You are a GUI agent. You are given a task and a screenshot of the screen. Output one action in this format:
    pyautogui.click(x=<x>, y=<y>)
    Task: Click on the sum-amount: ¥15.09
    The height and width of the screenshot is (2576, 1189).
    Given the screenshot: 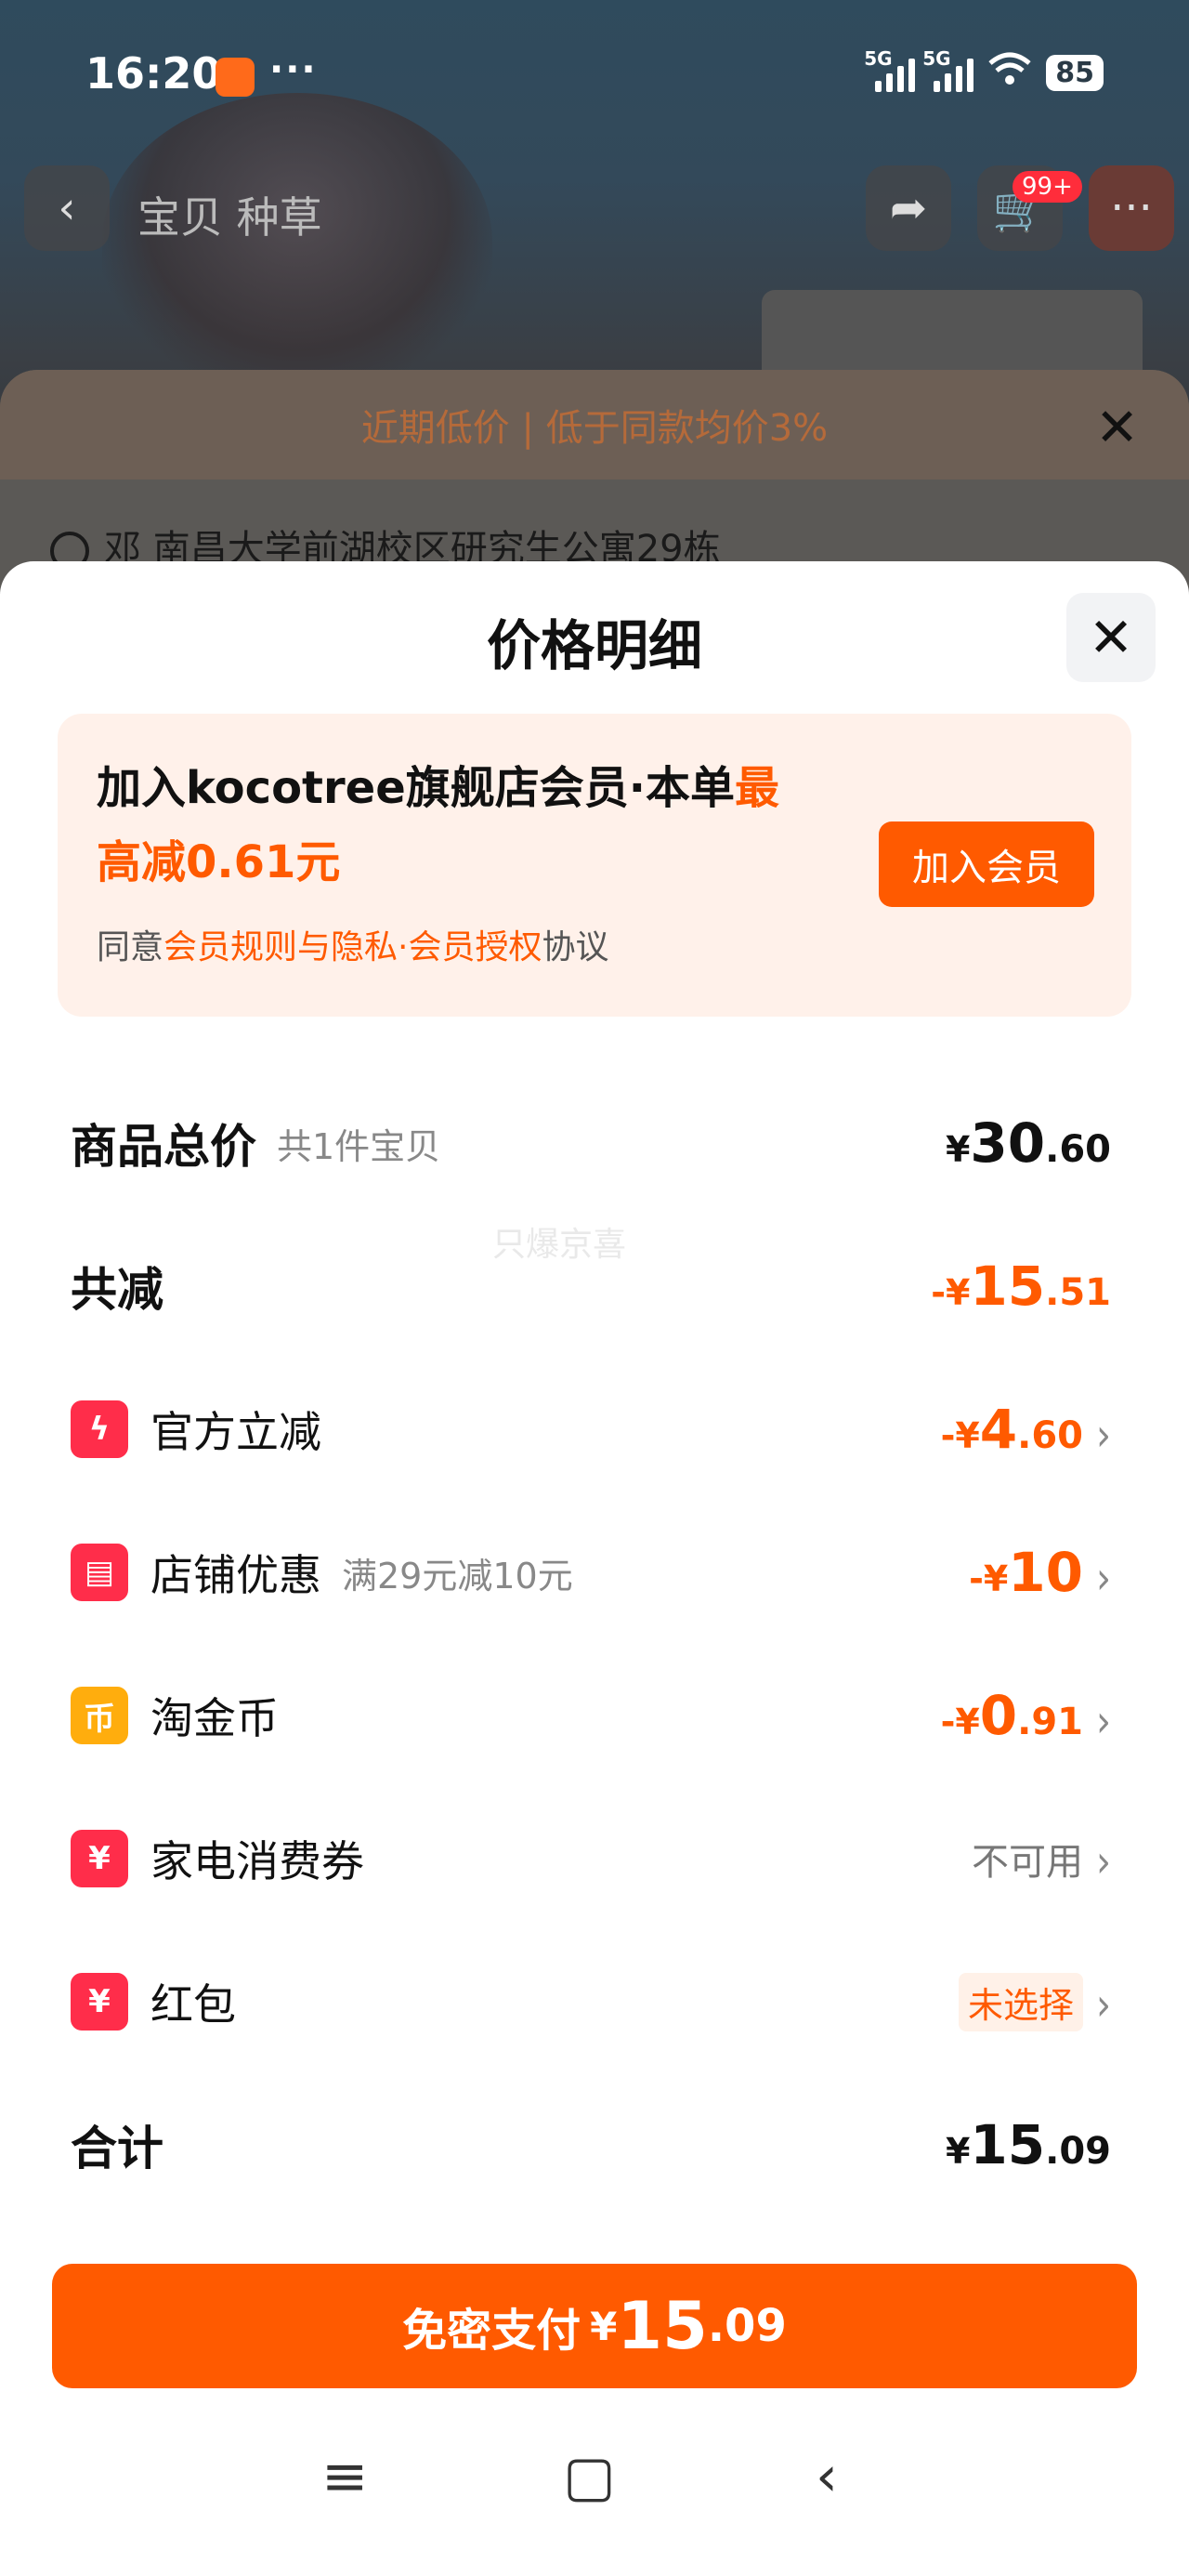 What is the action you would take?
    pyautogui.click(x=1029, y=2144)
    